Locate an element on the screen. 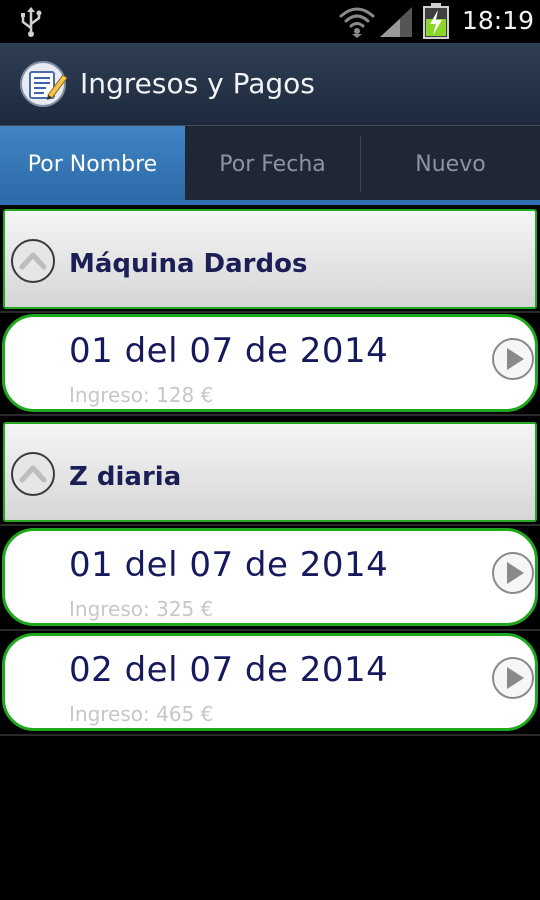 The height and width of the screenshot is (900, 540). group-header: Z diaria is located at coordinates (270, 472).